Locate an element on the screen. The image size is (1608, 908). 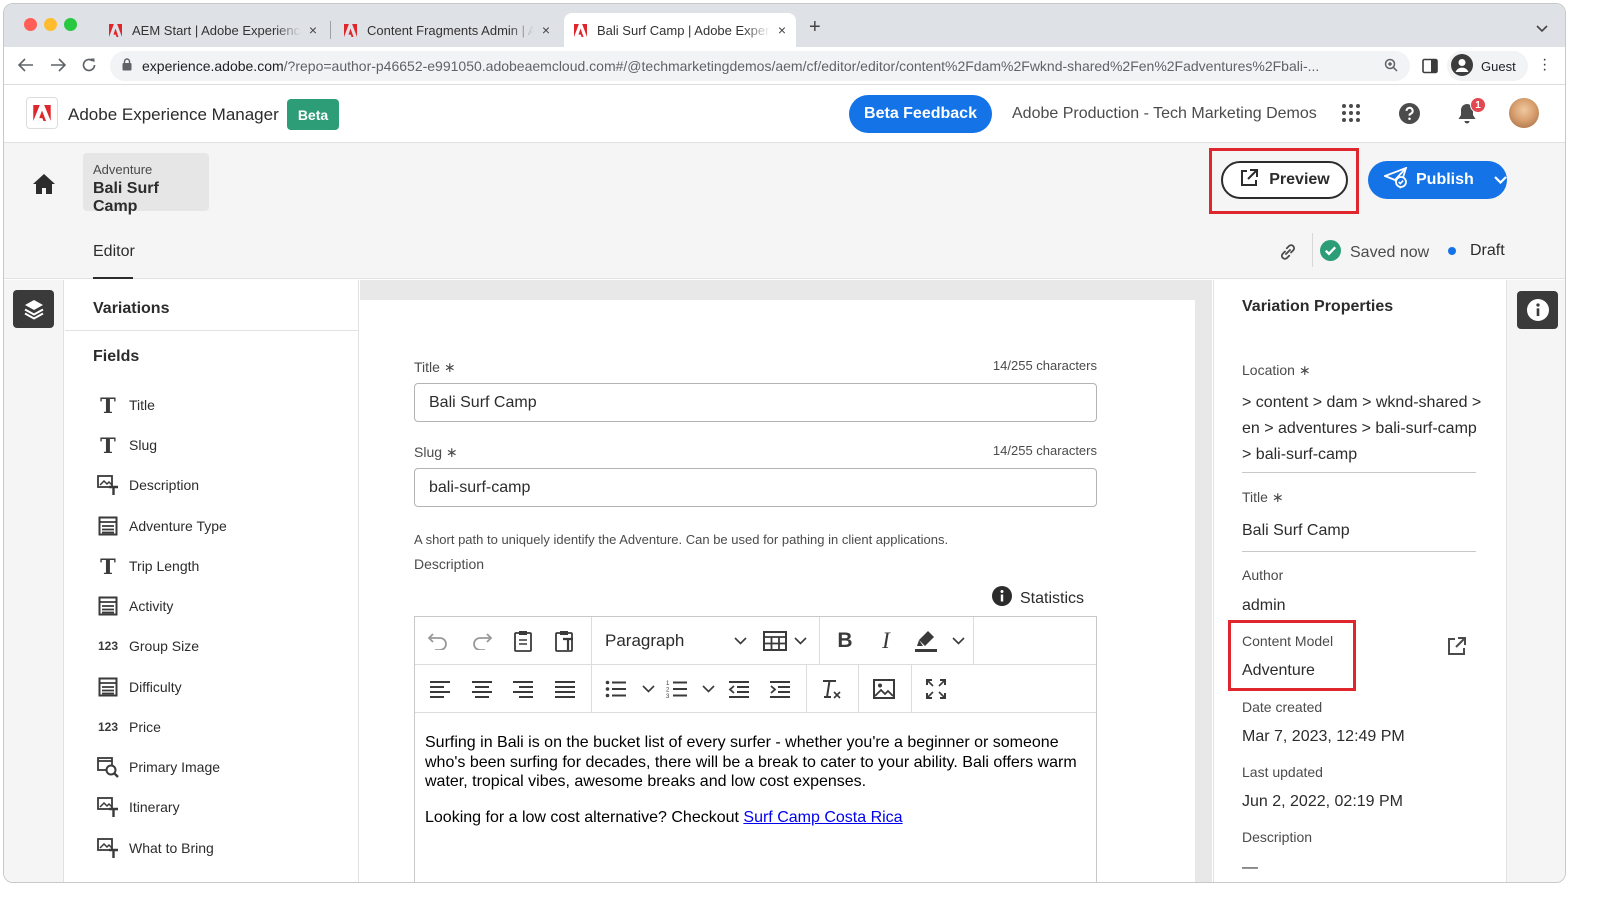
browser-menu-icon: · · · is located at coordinates (1544, 65).